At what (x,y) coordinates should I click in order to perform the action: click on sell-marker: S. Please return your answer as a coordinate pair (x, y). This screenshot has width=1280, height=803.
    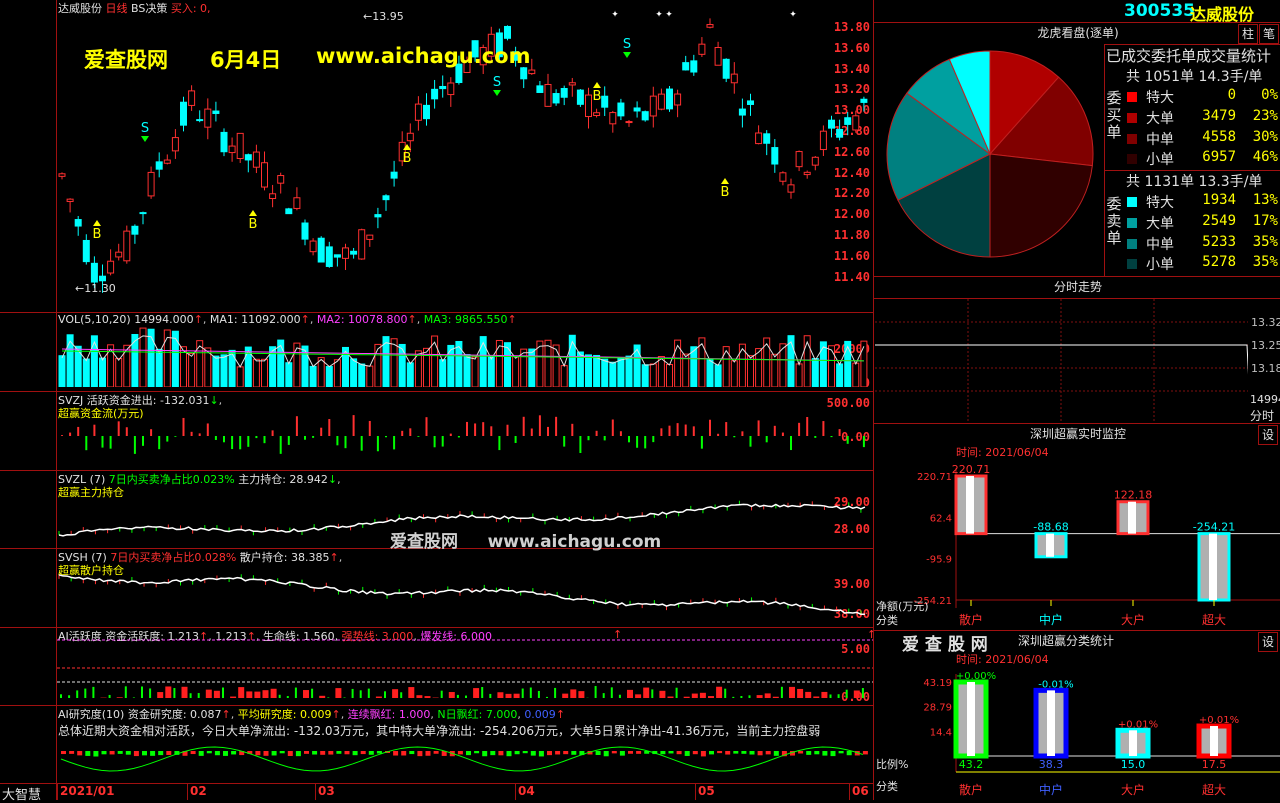
    Looking at the image, I should click on (497, 82).